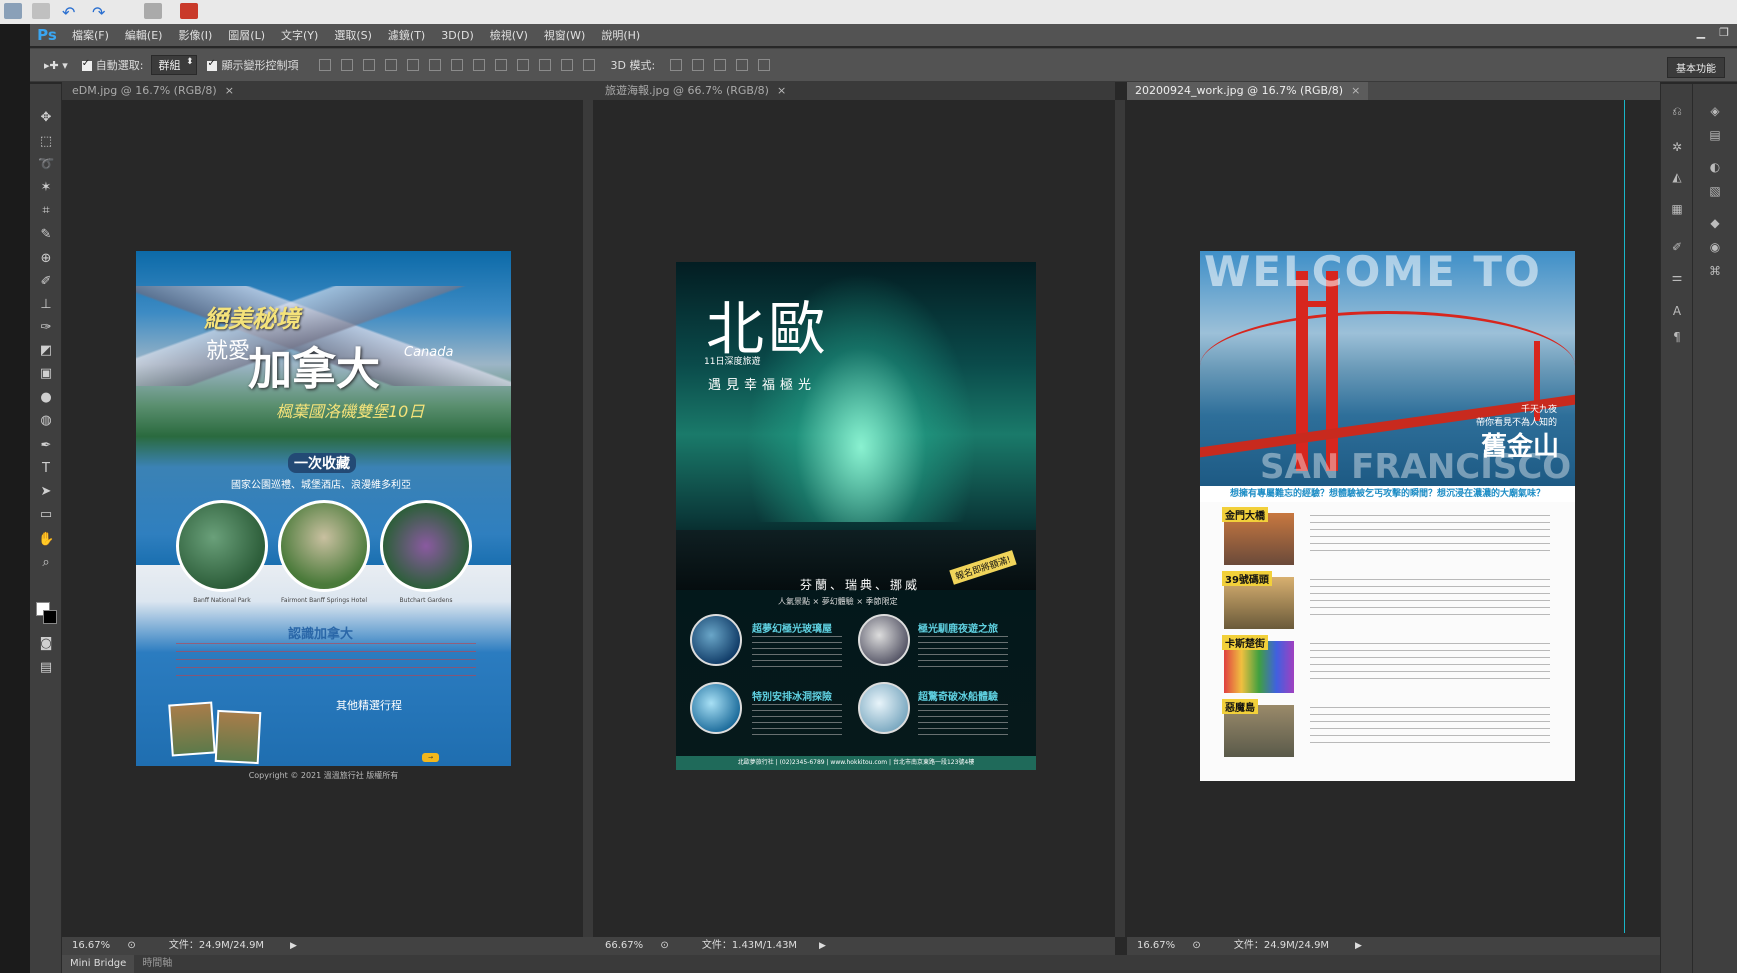  Describe the element at coordinates (1696, 67) in the screenshot. I see `workspace-switcher: 基本功能` at that location.